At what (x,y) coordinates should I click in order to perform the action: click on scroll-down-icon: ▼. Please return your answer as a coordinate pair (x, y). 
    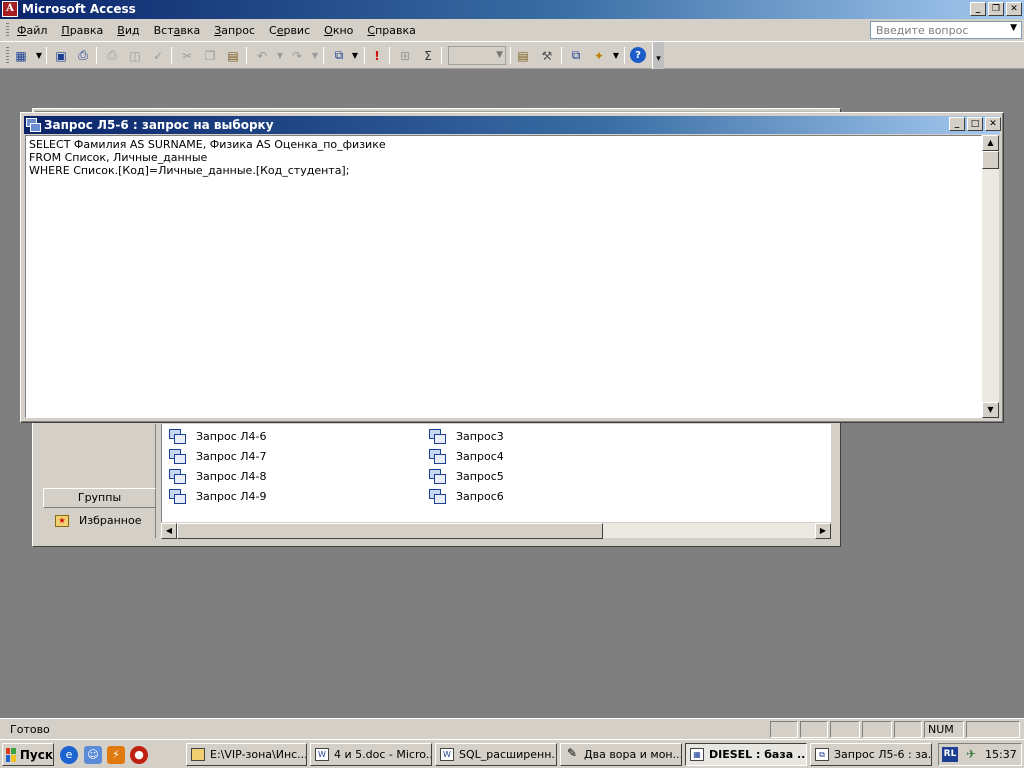
    Looking at the image, I should click on (990, 410).